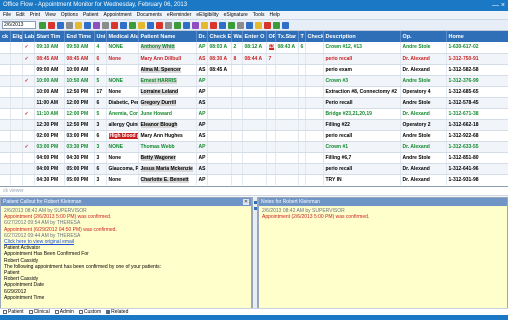 This screenshot has width=508, height=320. I want to click on home-phone-cell: 1-630-617-02, so click(477, 48).